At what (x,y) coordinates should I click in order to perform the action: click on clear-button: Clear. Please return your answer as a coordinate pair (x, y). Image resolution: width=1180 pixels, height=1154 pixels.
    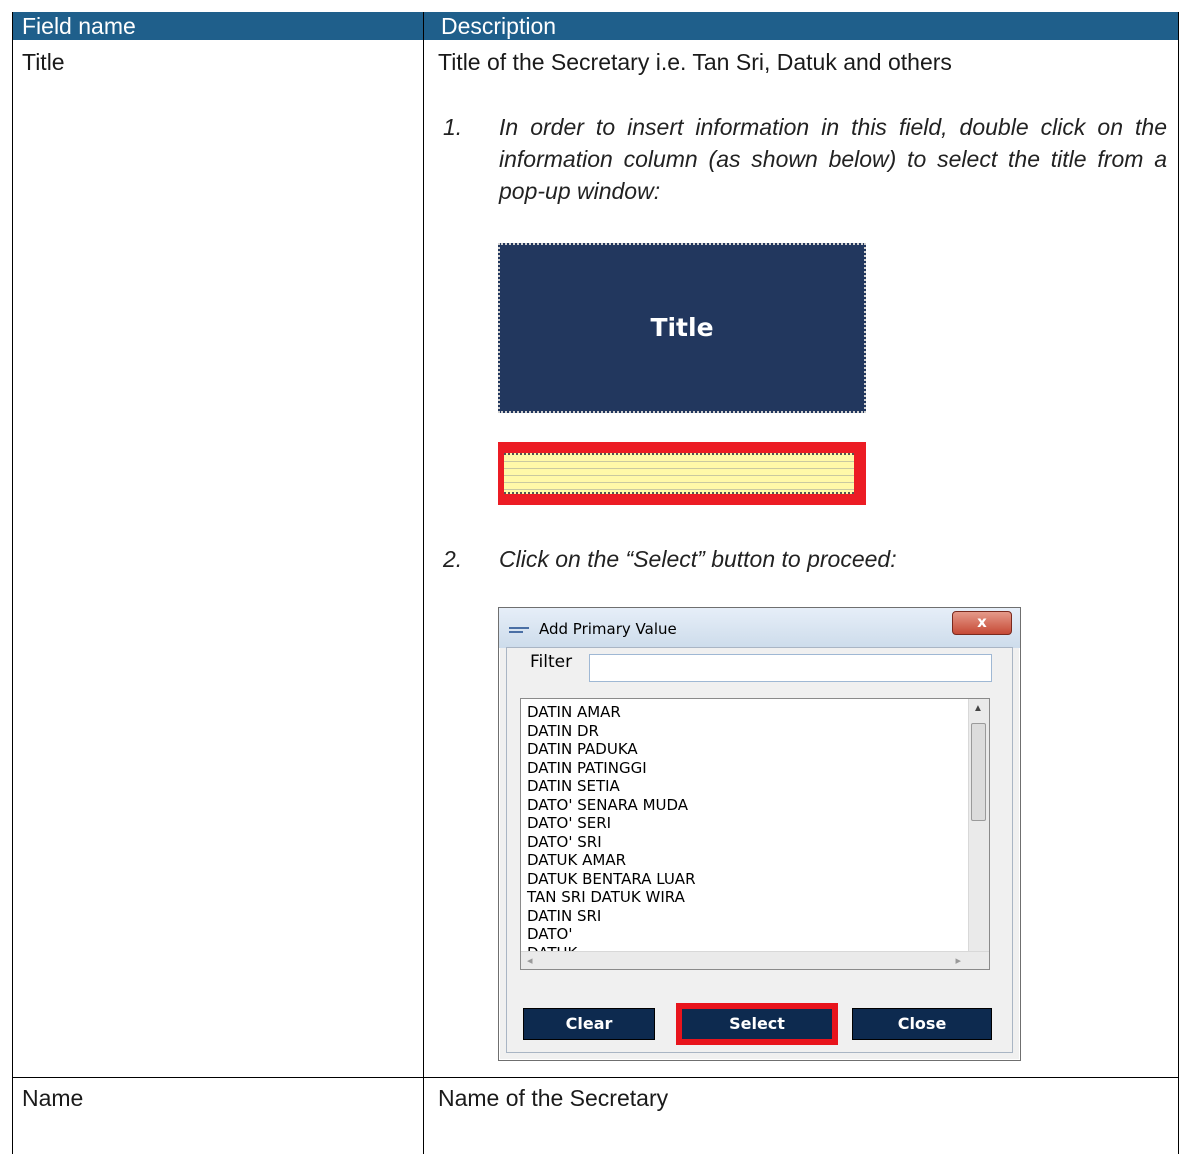
    Looking at the image, I should click on (589, 1024).